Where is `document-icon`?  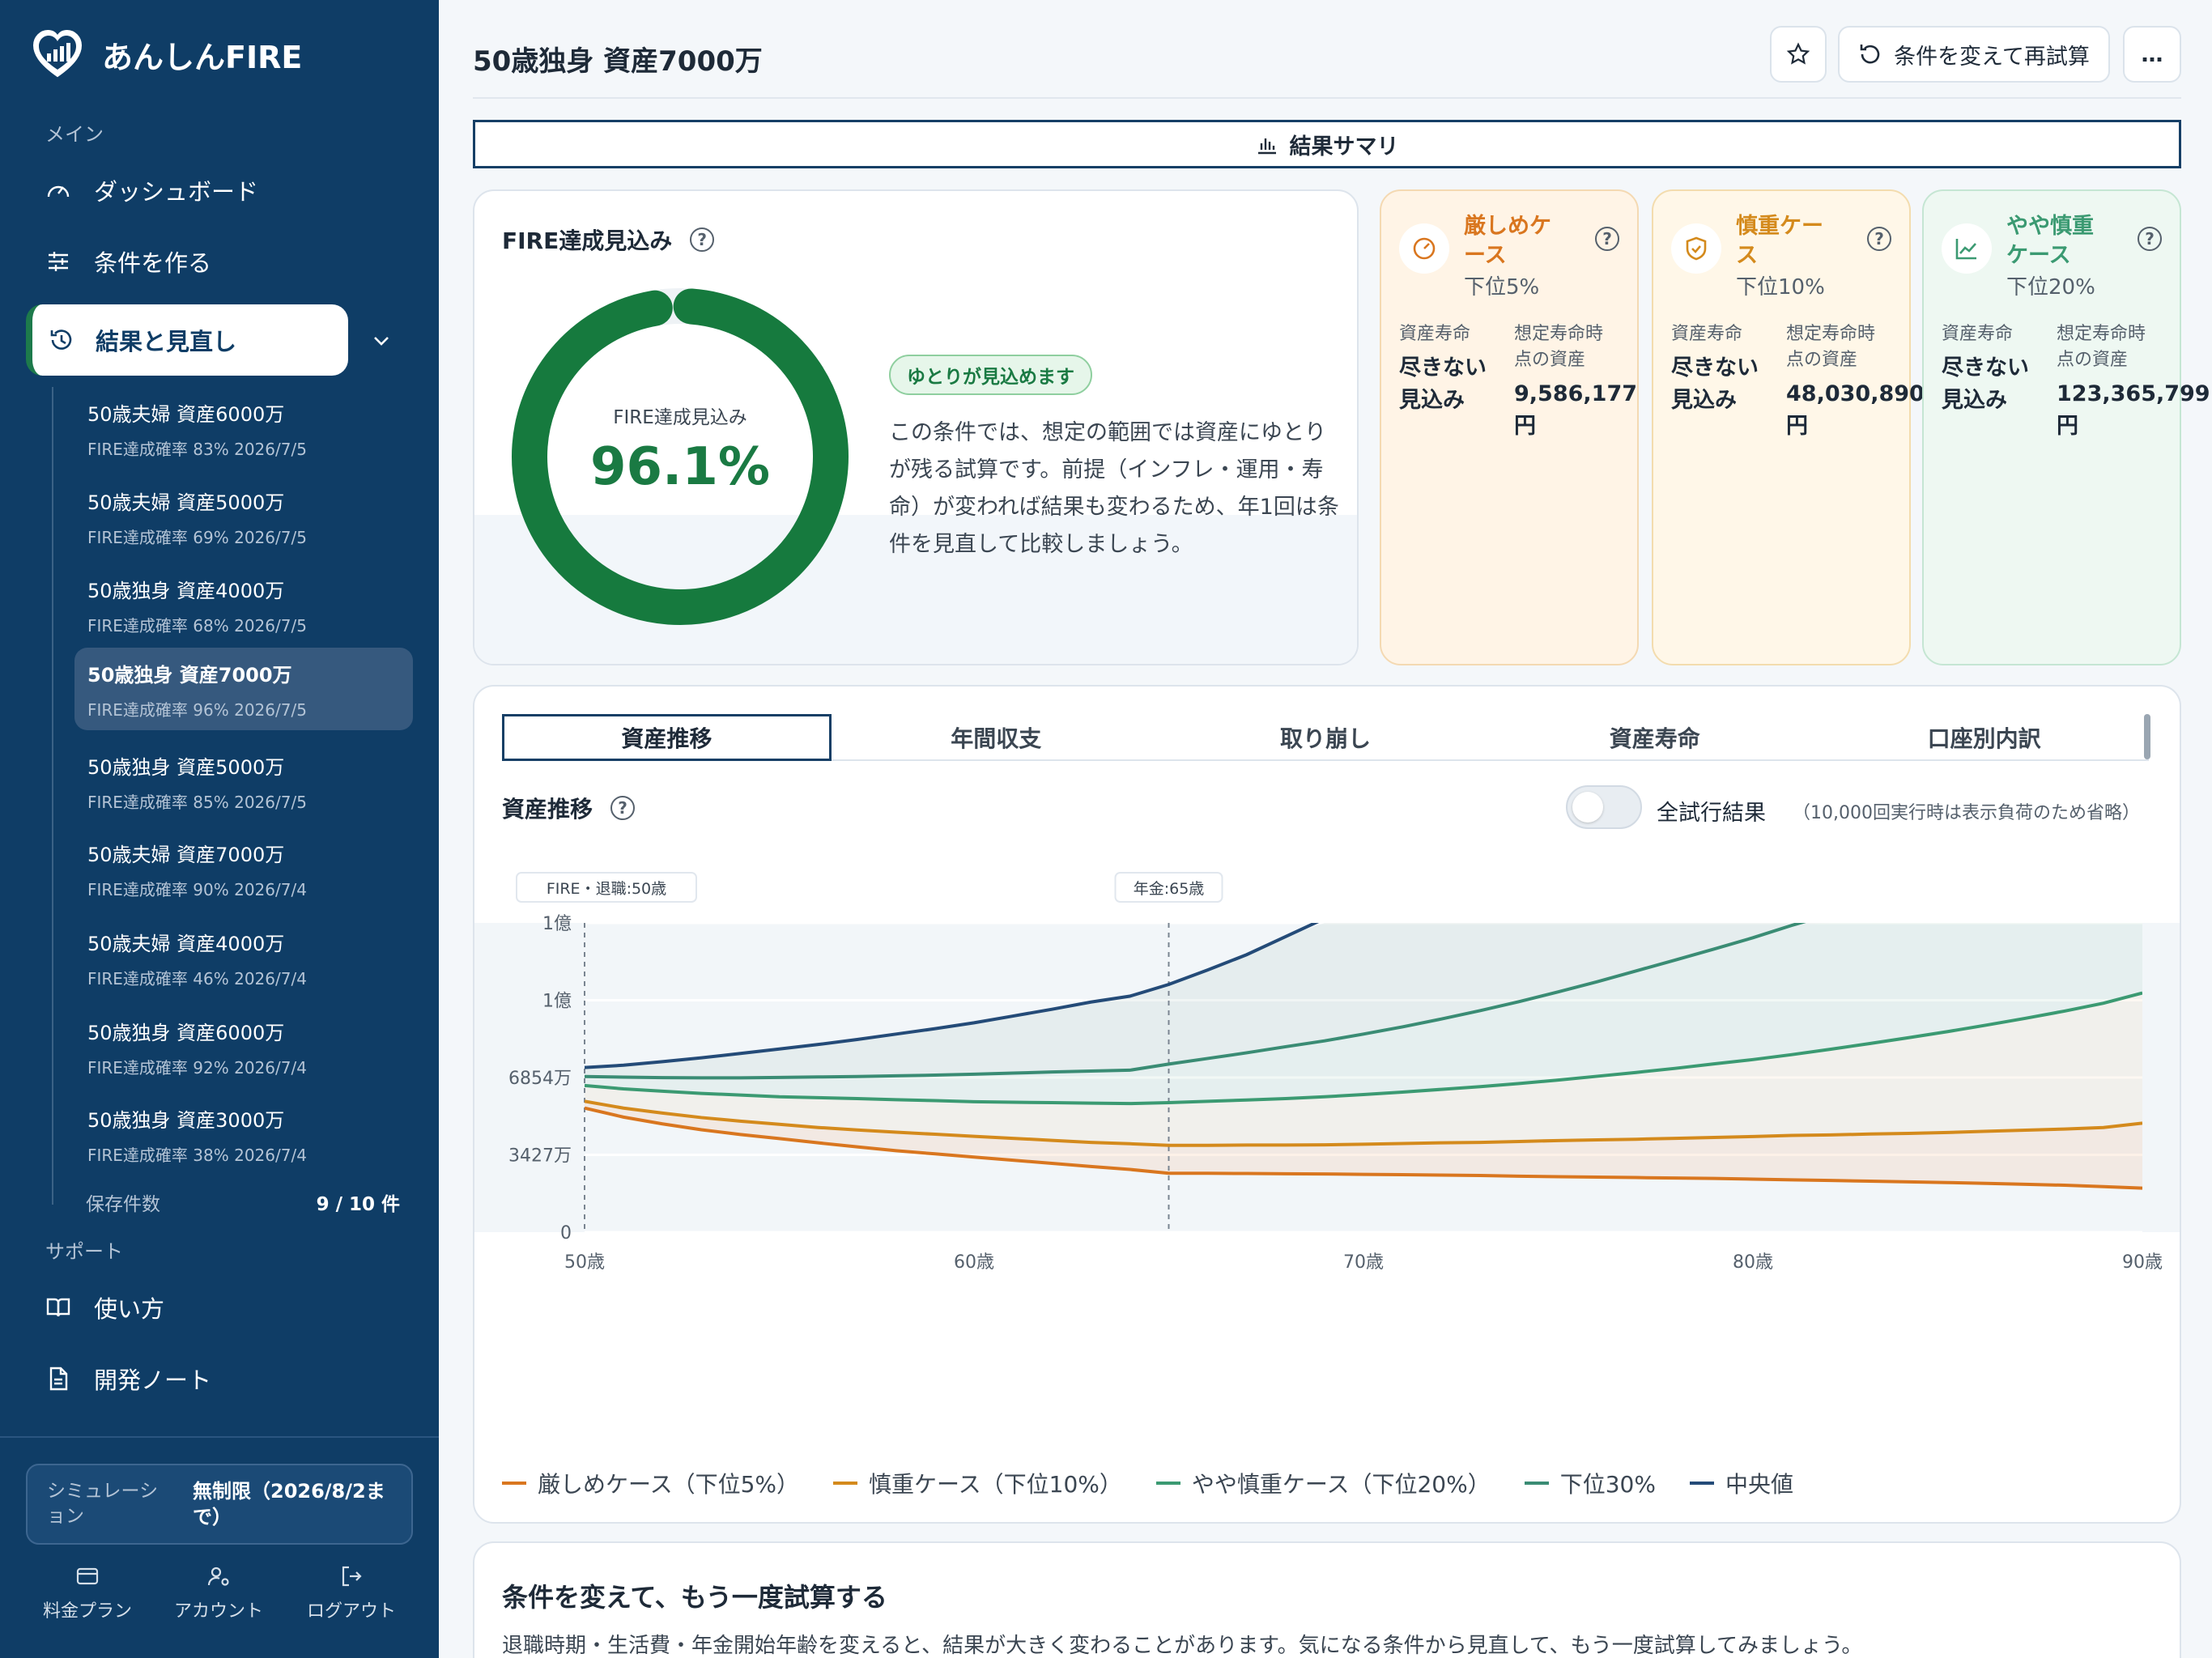 document-icon is located at coordinates (58, 1379).